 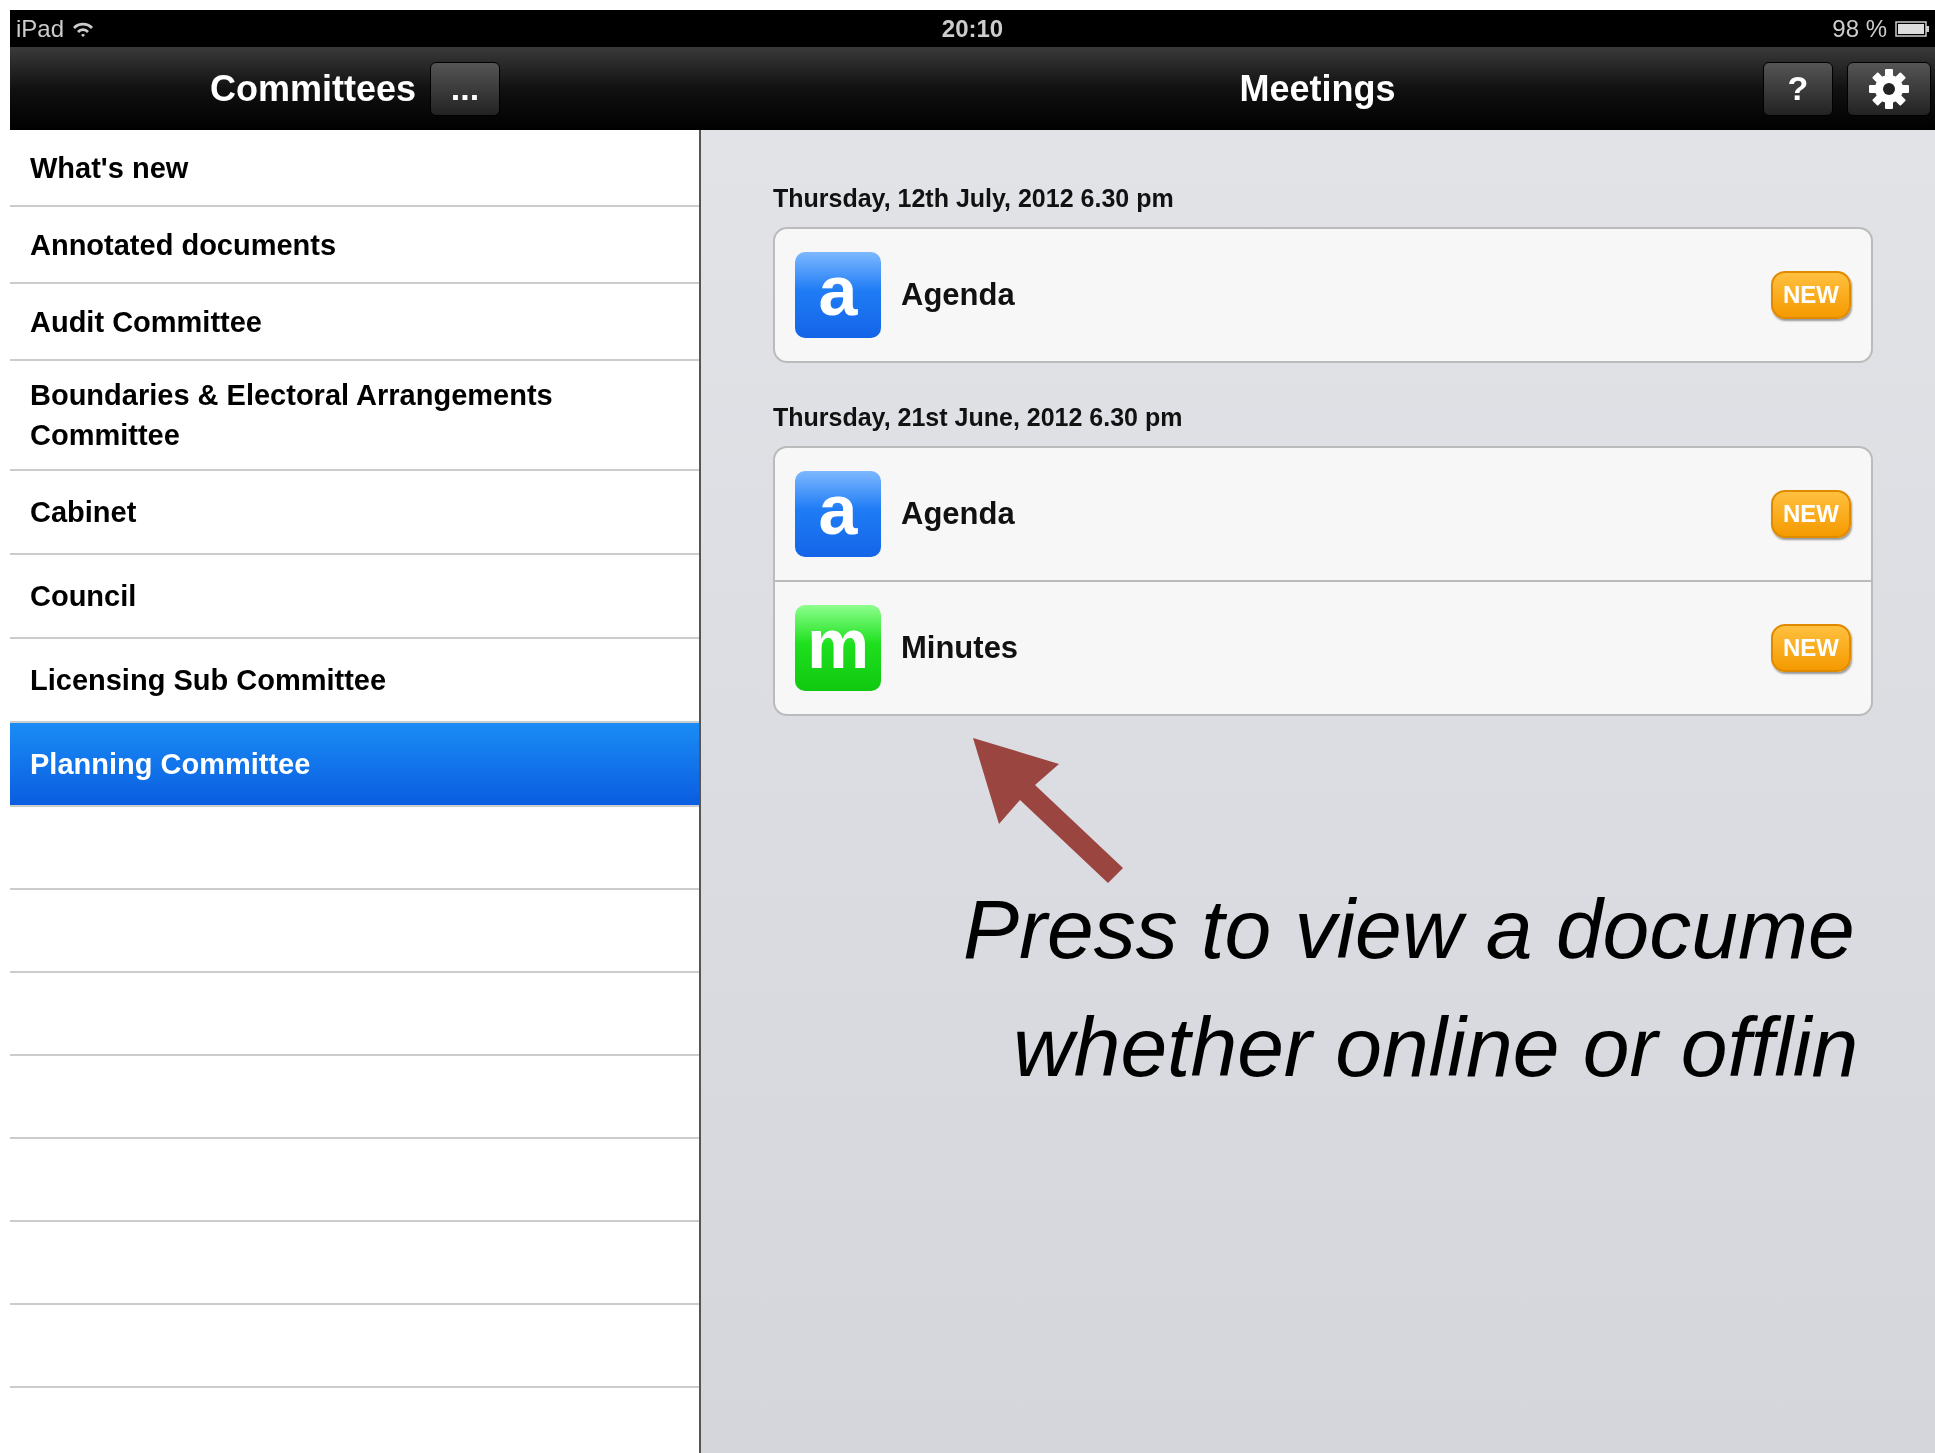 I want to click on device-name: iPad, so click(x=40, y=28).